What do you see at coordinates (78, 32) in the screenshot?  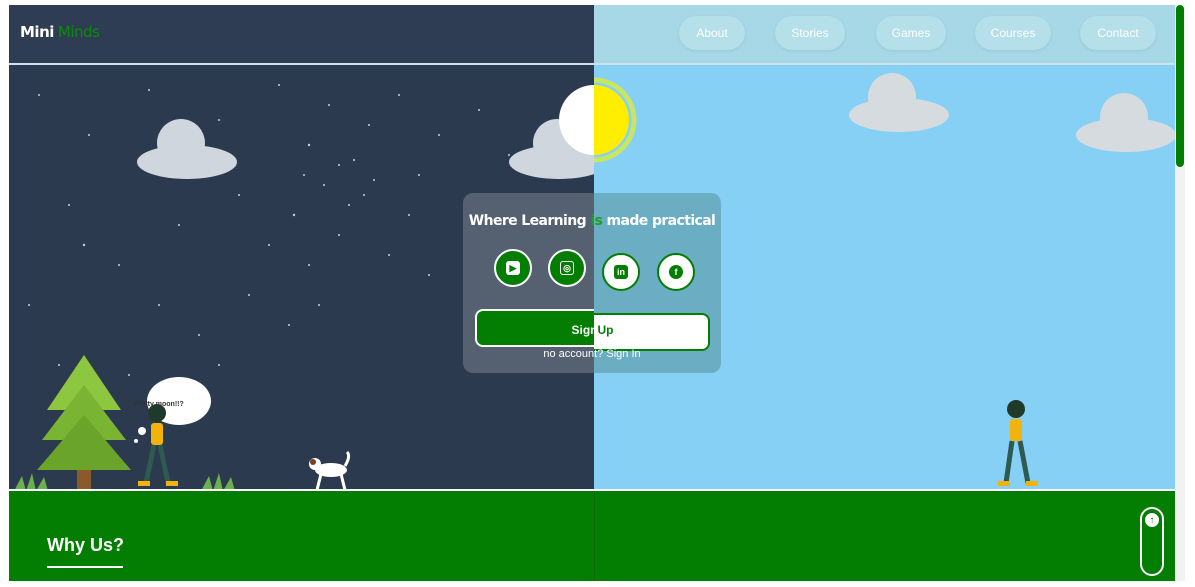 I see `logo-accent: Minds` at bounding box center [78, 32].